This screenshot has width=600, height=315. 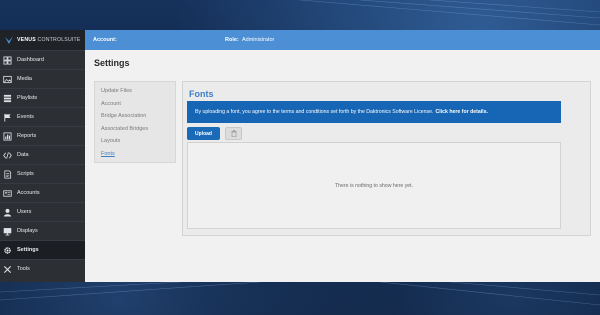 What do you see at coordinates (105, 40) in the screenshot?
I see `account-label: Account:` at bounding box center [105, 40].